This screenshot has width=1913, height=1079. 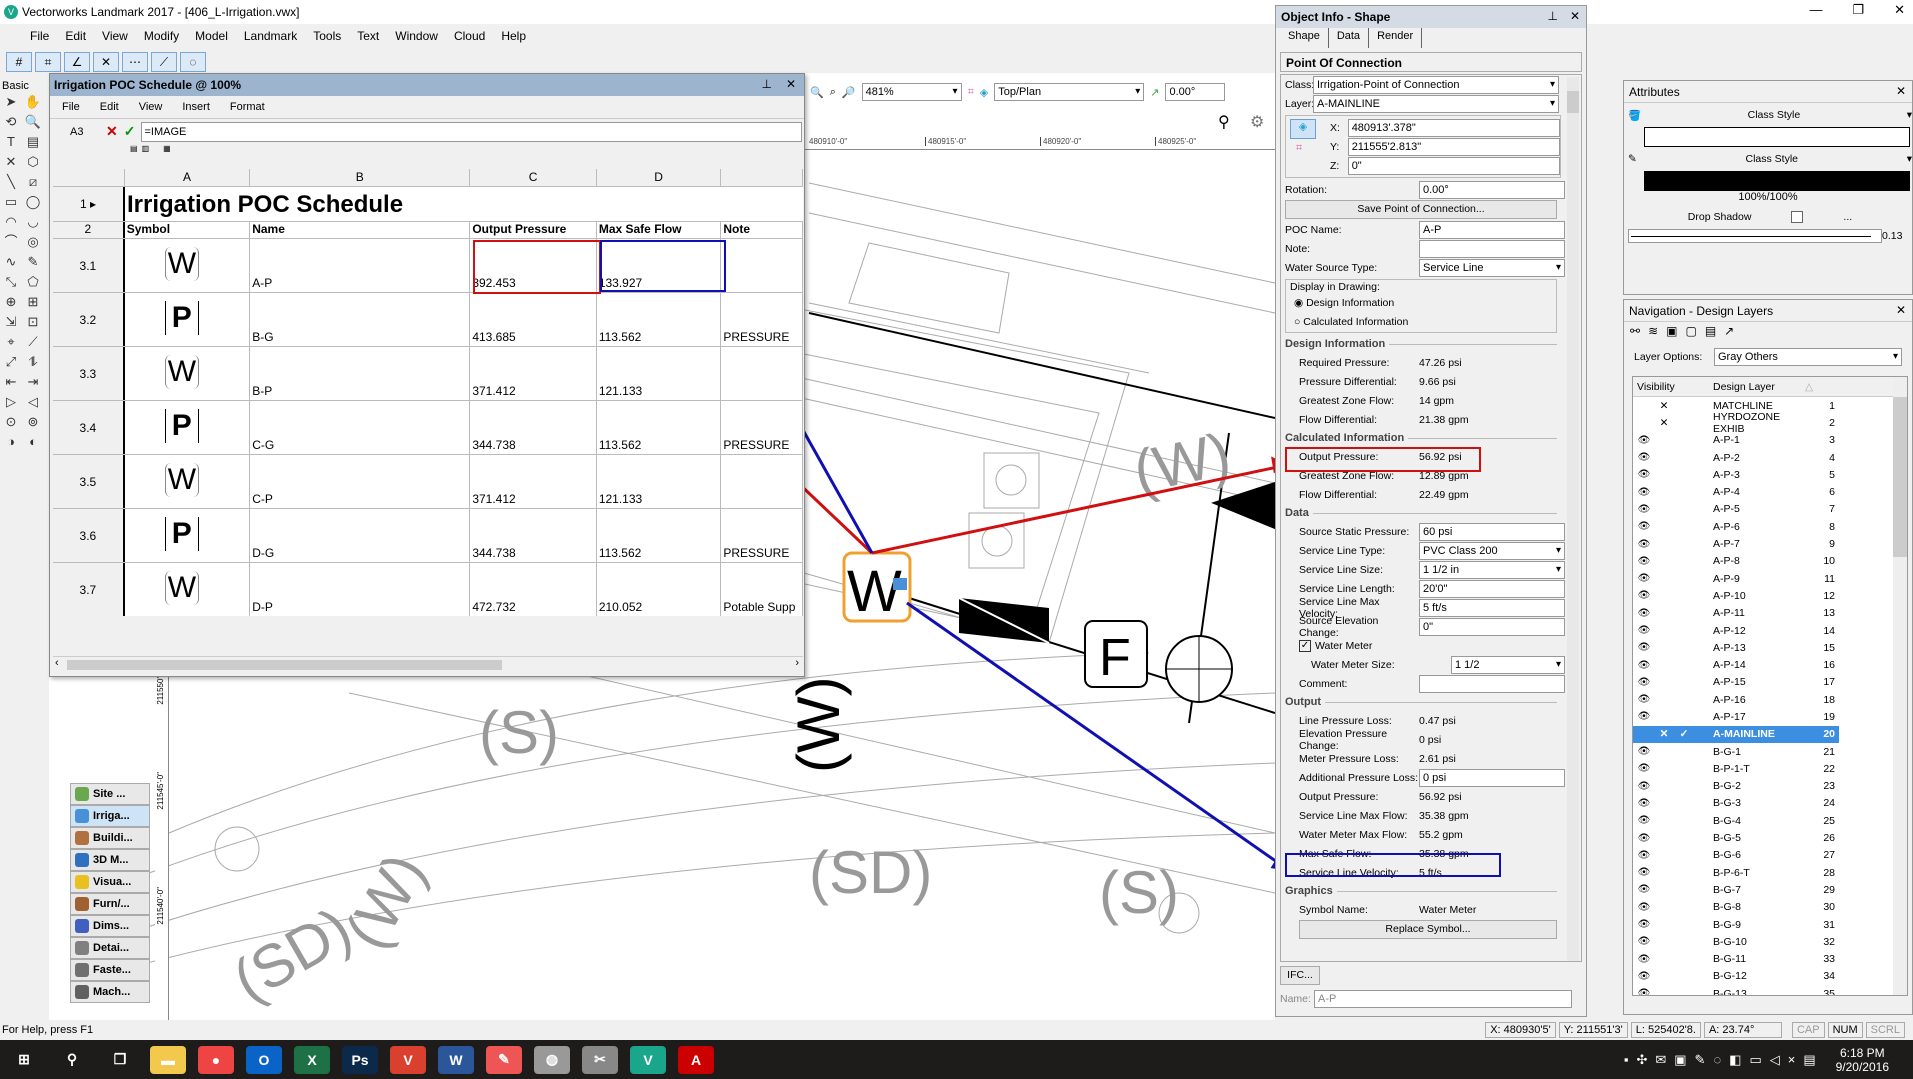 What do you see at coordinates (762, 427) in the screenshot?
I see `note-cell: PRESSURE` at bounding box center [762, 427].